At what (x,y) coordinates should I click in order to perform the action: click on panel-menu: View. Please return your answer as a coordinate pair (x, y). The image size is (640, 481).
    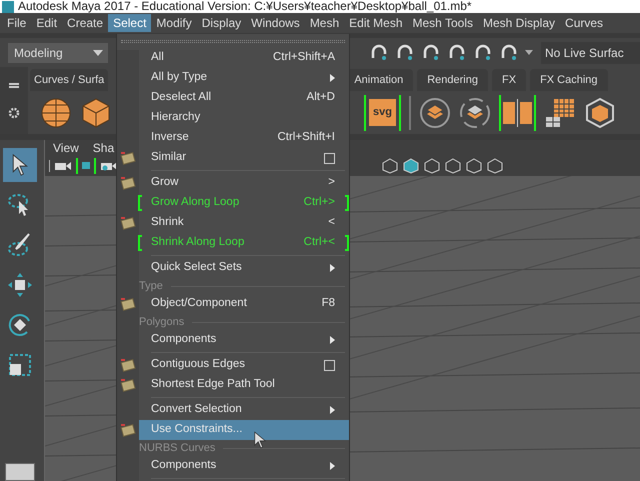
    Looking at the image, I should click on (66, 147).